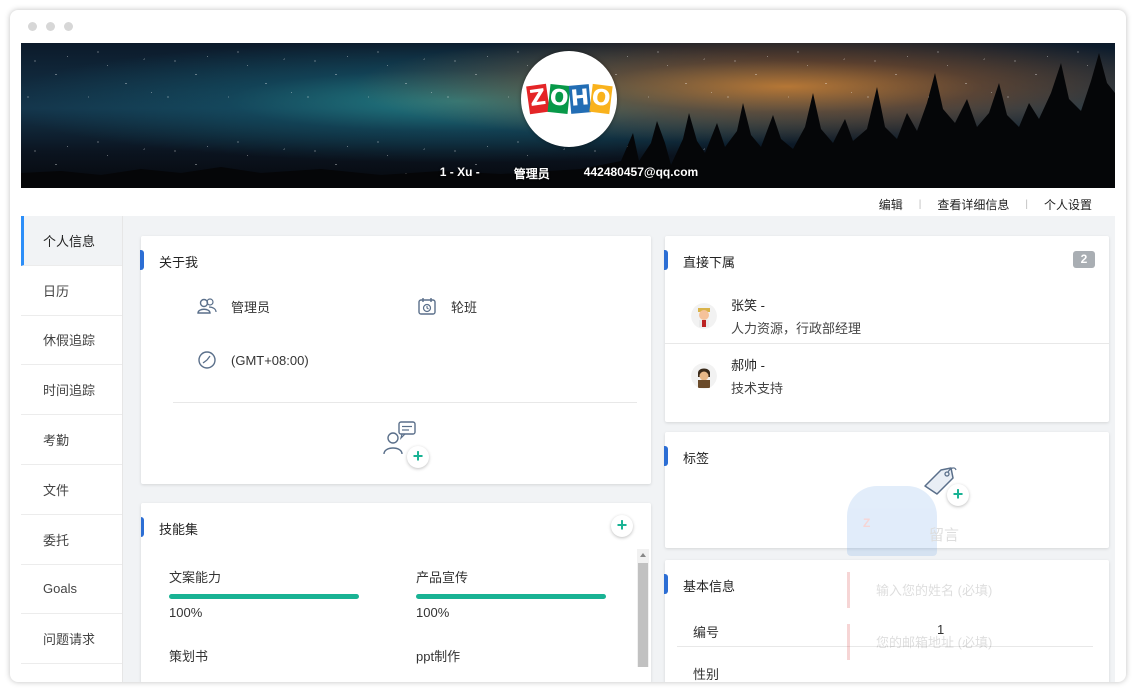 Image resolution: width=1136 pixels, height=692 pixels. I want to click on skills-scrollbar, so click(643, 608).